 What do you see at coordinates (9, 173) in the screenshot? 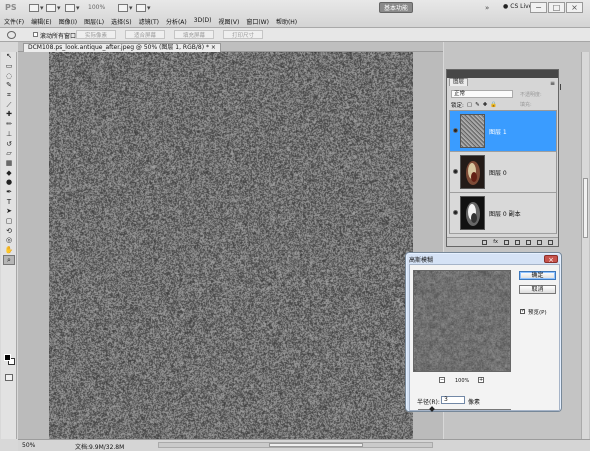
I see `blur-icon: ◆` at bounding box center [9, 173].